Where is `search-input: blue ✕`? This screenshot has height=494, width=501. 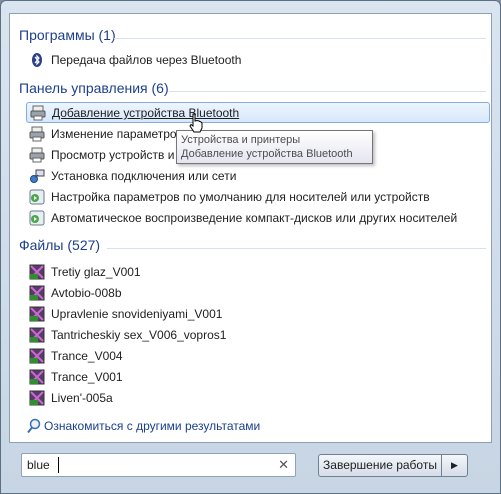 search-input: blue ✕ is located at coordinates (158, 465).